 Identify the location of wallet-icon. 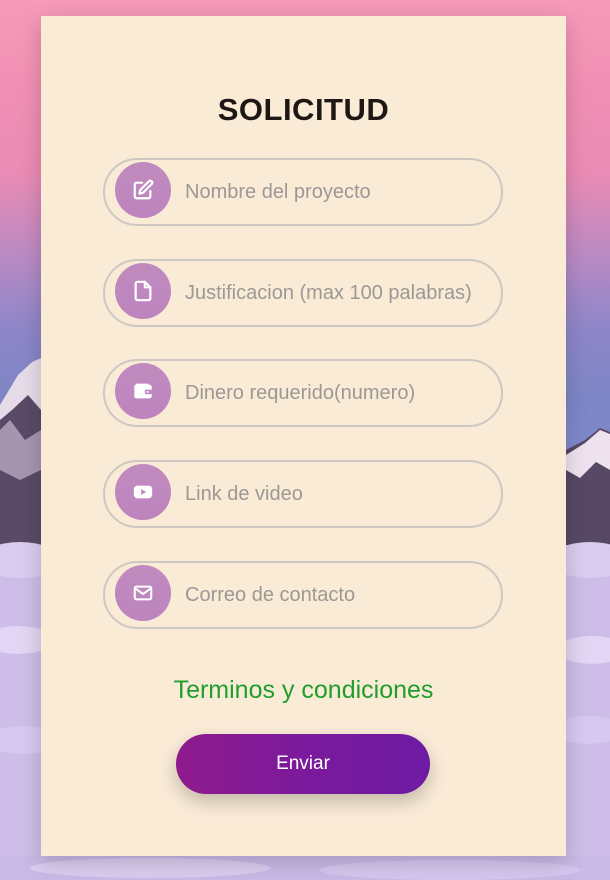
(143, 391).